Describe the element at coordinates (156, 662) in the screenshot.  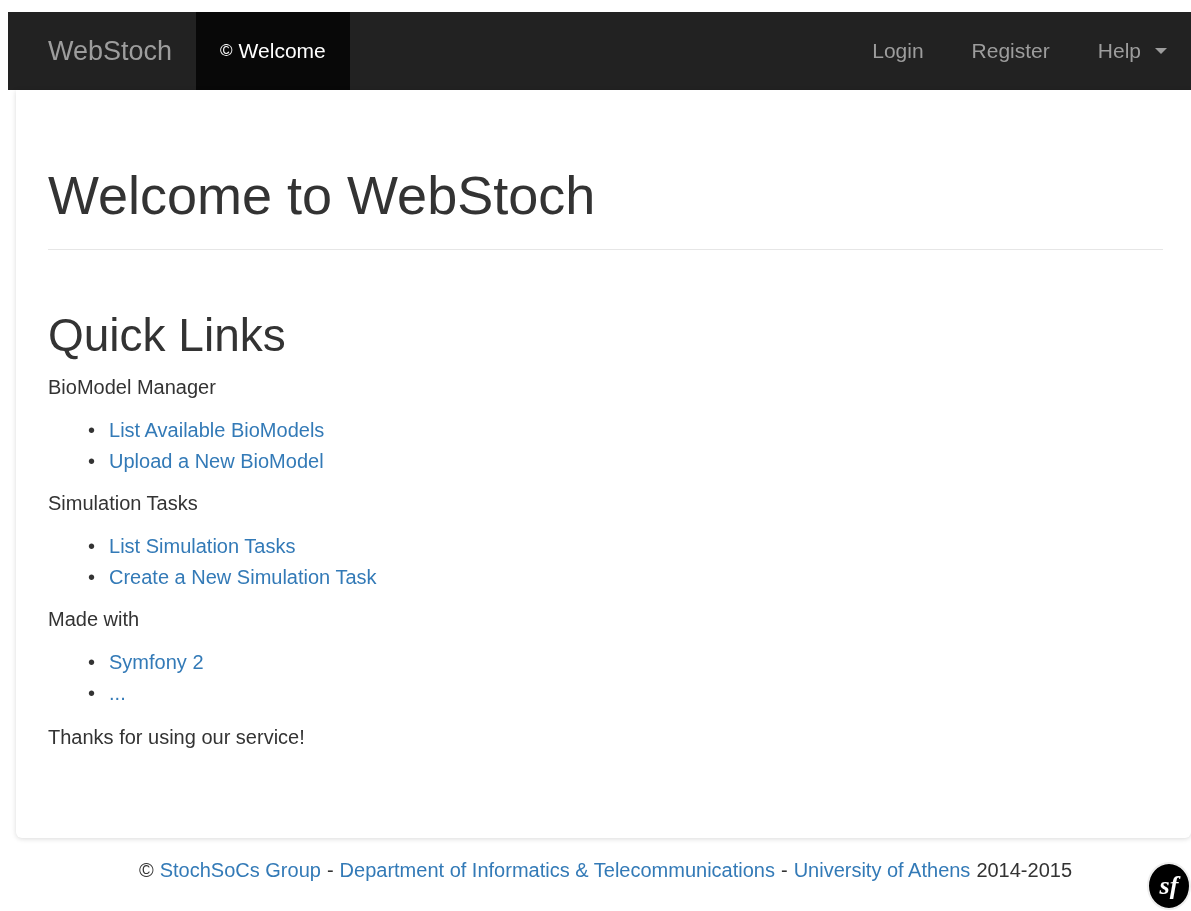
I see `quick-link: Symfony 2` at that location.